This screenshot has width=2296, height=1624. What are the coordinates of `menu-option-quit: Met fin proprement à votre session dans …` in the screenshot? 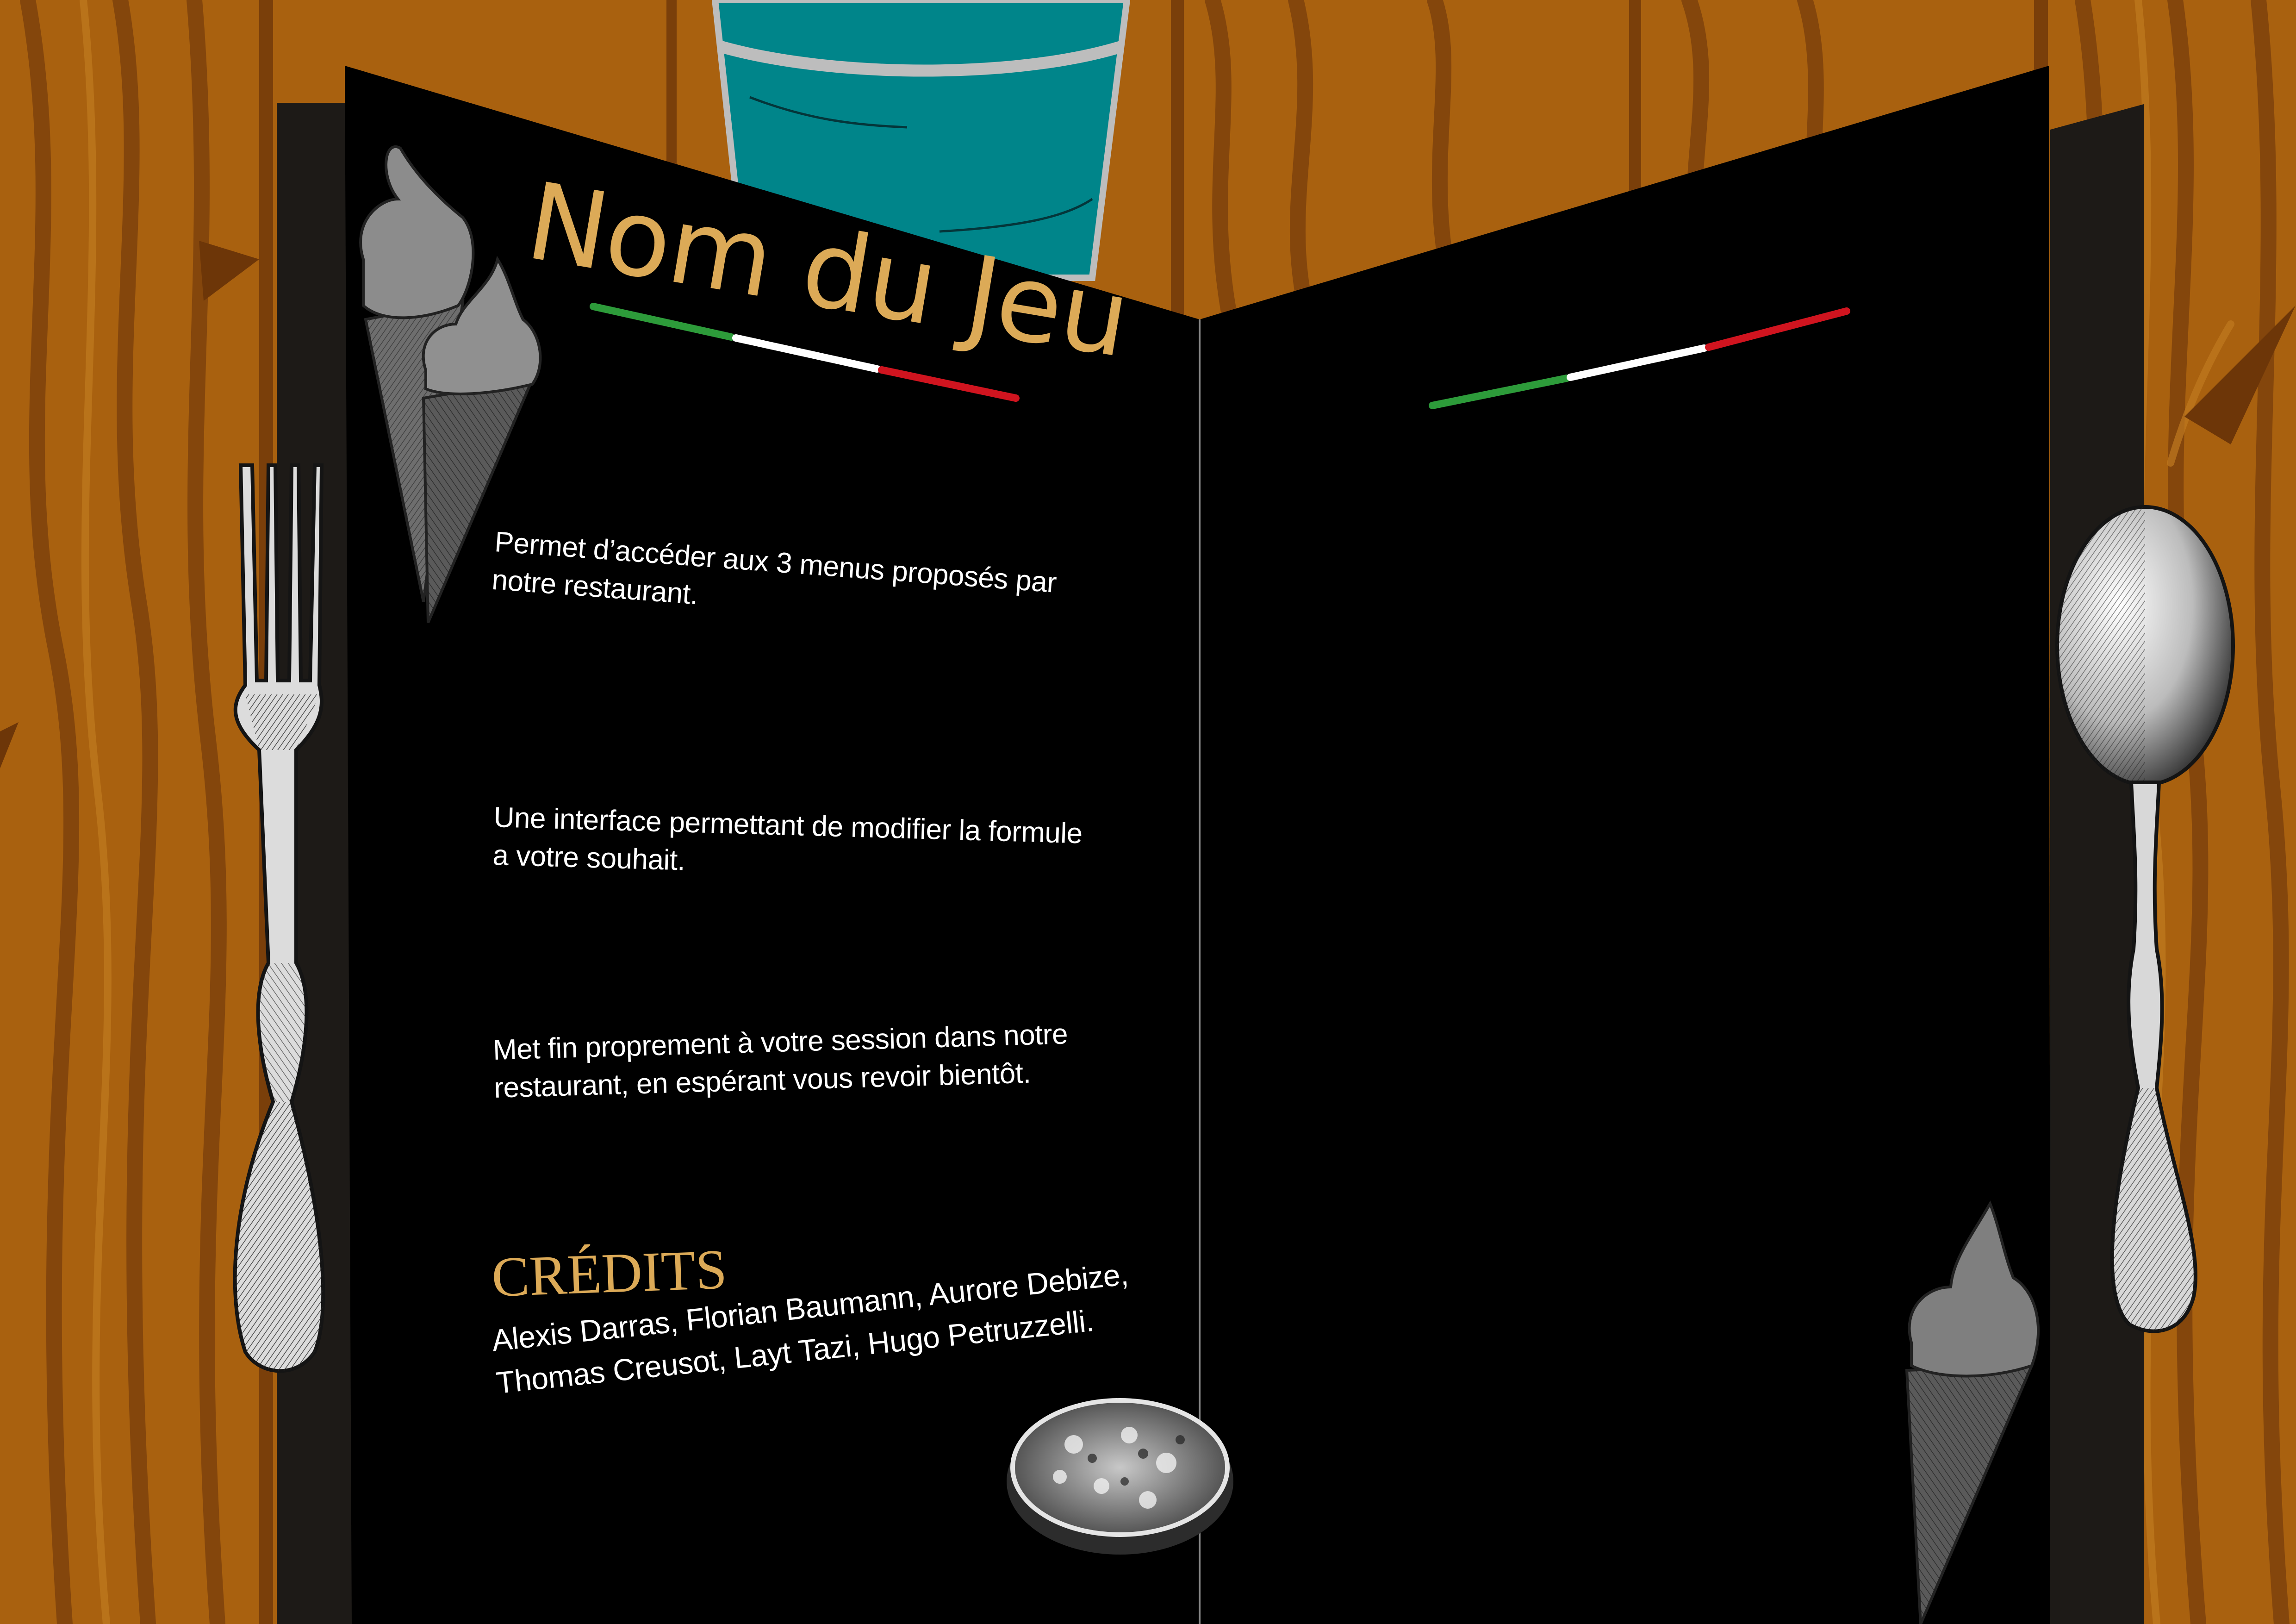 It's located at (780, 1061).